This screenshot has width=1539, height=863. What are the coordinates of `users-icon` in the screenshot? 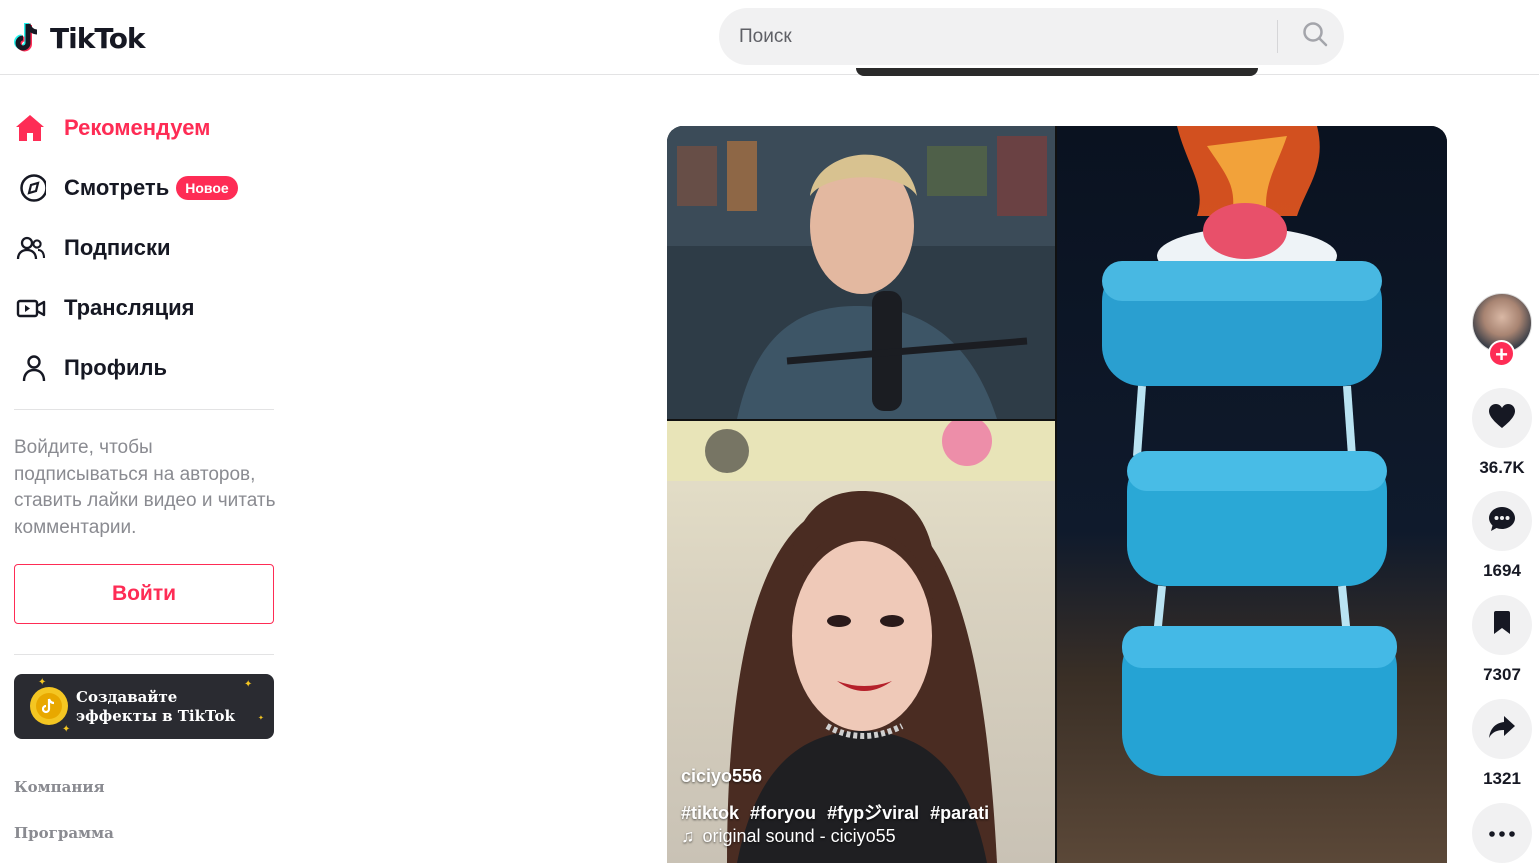 It's located at (34, 248).